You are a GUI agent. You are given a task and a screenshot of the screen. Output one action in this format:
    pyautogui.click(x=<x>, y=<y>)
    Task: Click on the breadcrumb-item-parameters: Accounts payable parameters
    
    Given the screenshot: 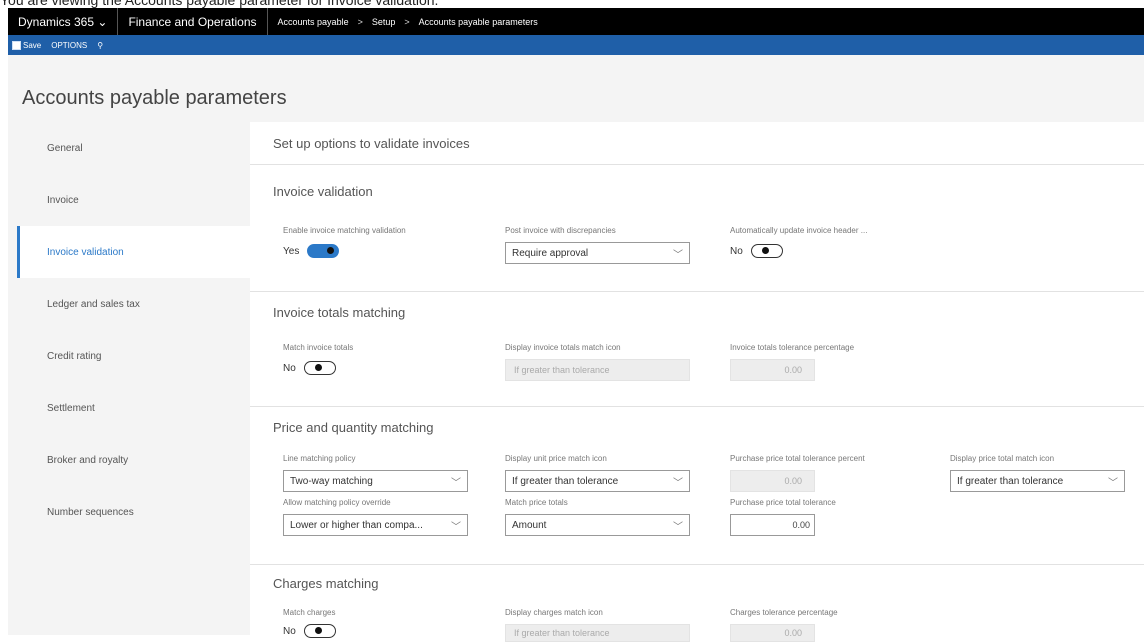 What is the action you would take?
    pyautogui.click(x=478, y=22)
    